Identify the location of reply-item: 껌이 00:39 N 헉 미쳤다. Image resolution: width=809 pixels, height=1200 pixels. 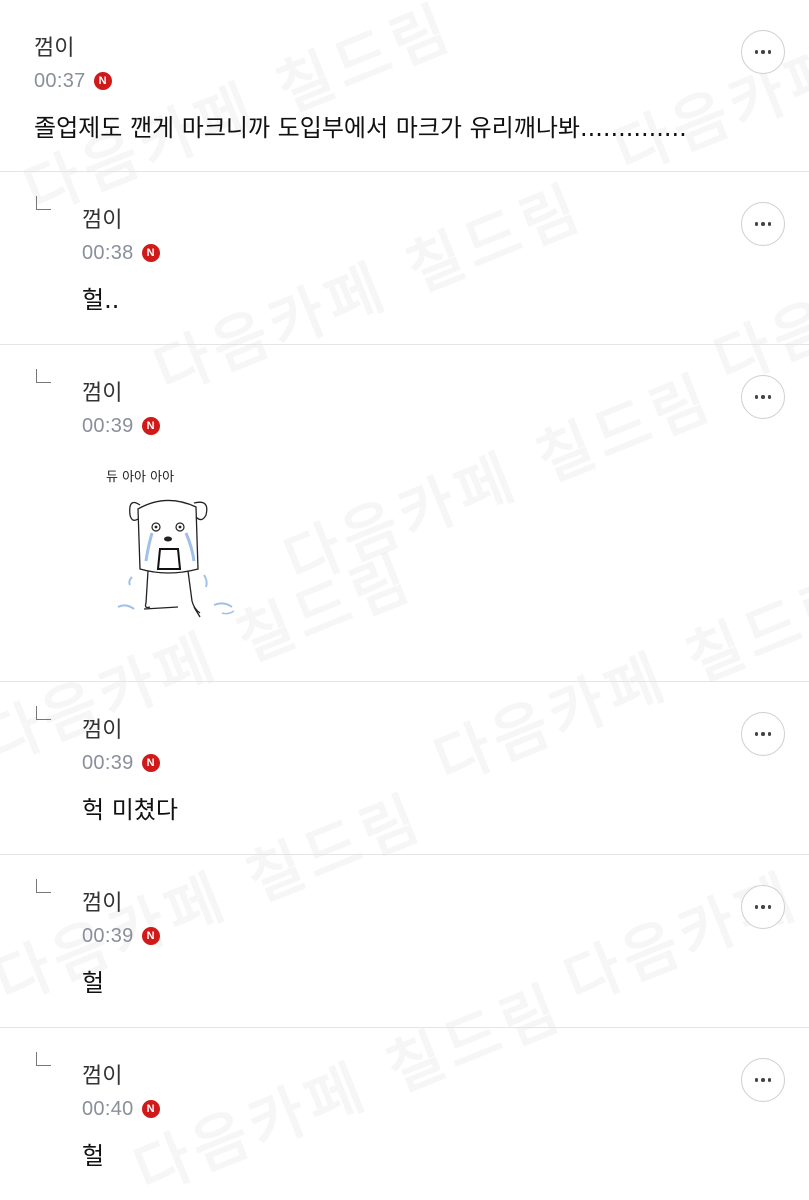
(404, 768).